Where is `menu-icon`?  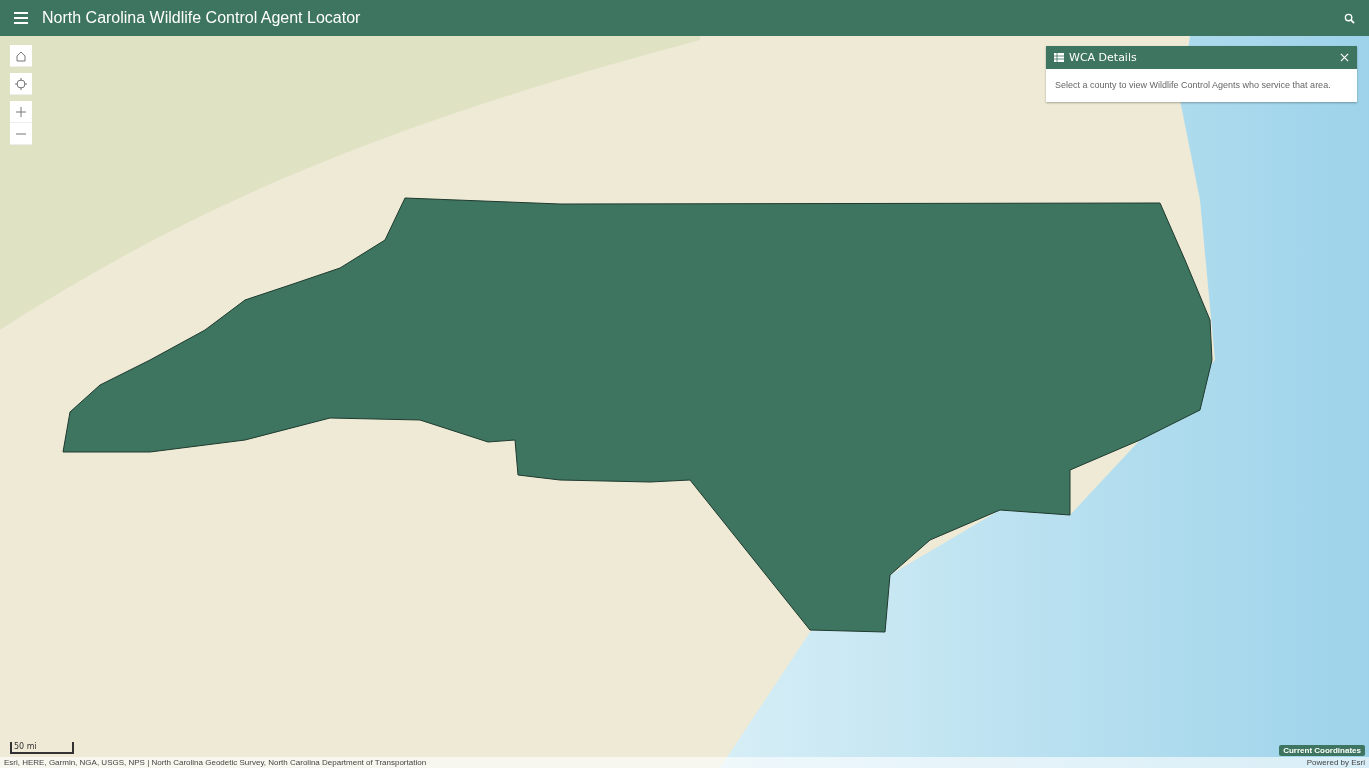 menu-icon is located at coordinates (21, 18).